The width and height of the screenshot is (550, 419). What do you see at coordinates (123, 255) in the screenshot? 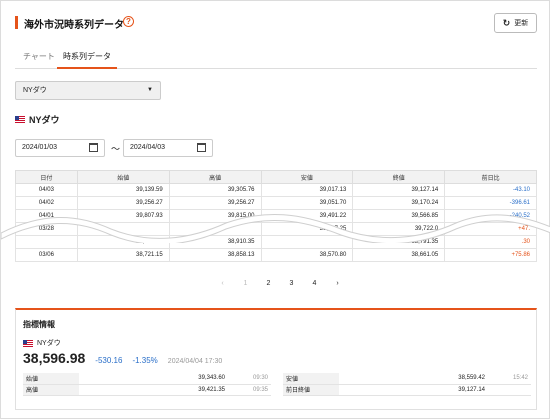
I see `table-cell: 38,721.15` at bounding box center [123, 255].